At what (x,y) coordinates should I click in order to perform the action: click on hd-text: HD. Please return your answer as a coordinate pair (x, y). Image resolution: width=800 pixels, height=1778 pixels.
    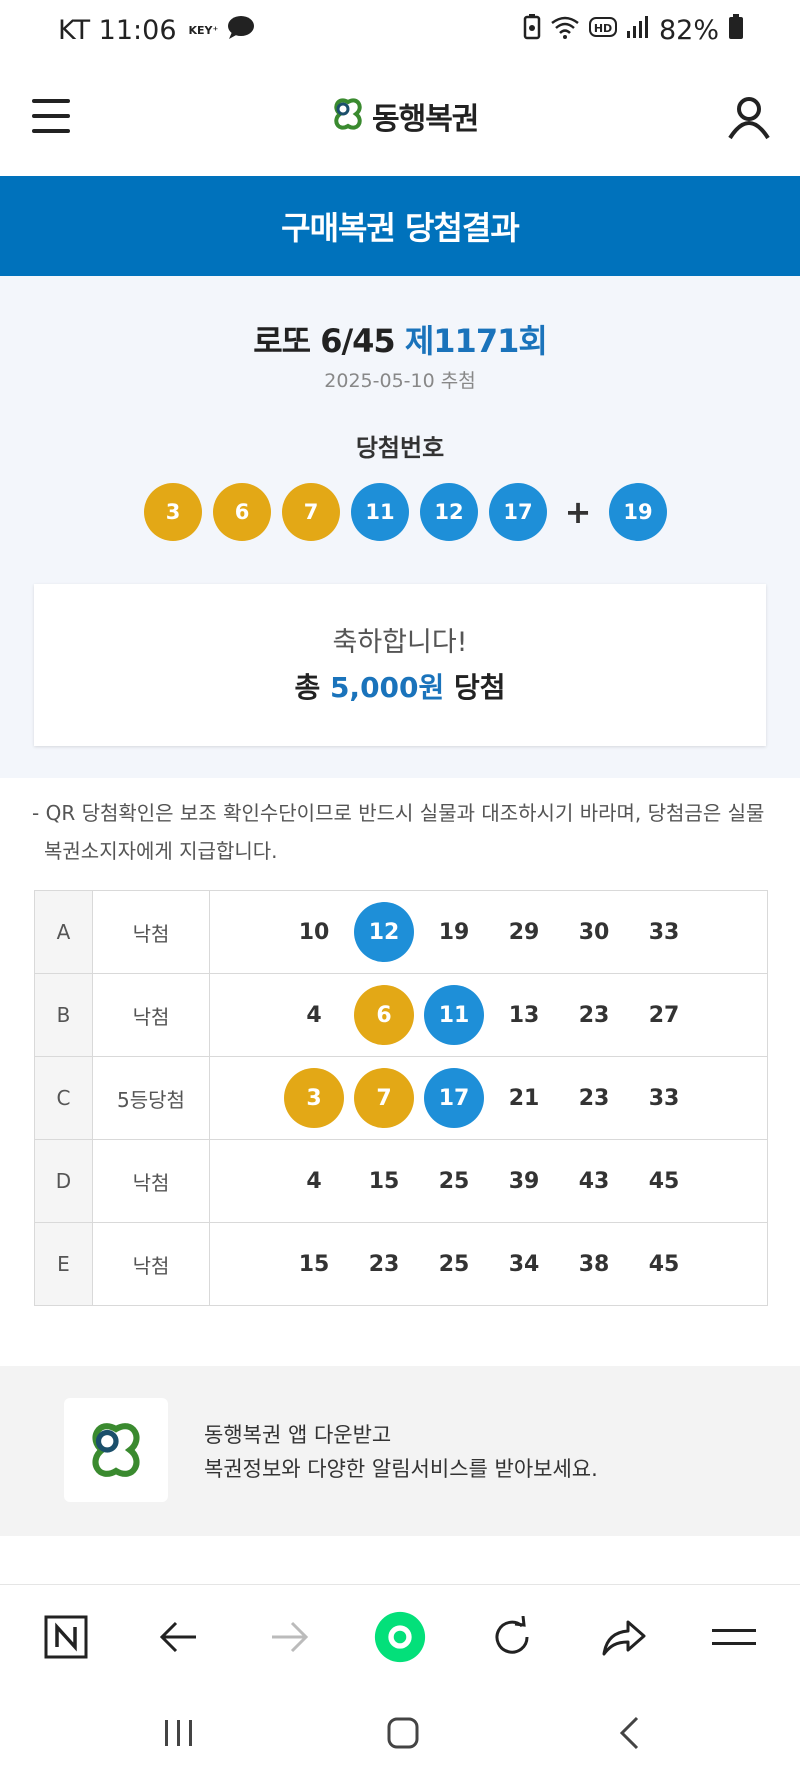
    Looking at the image, I should click on (603, 28).